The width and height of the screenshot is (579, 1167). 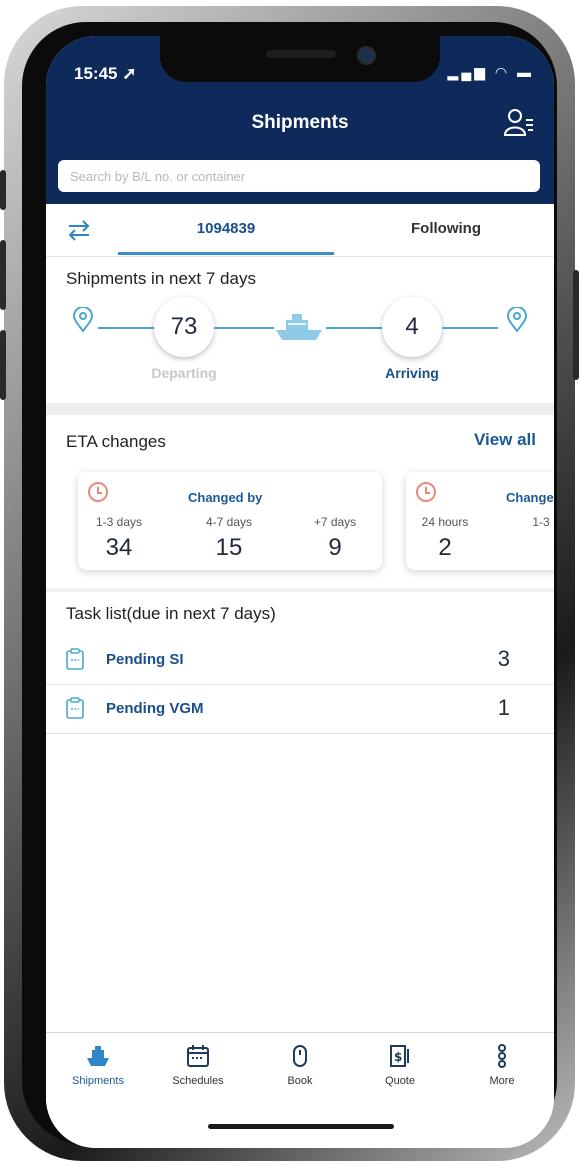 What do you see at coordinates (79, 230) in the screenshot?
I see `swap-icon` at bounding box center [79, 230].